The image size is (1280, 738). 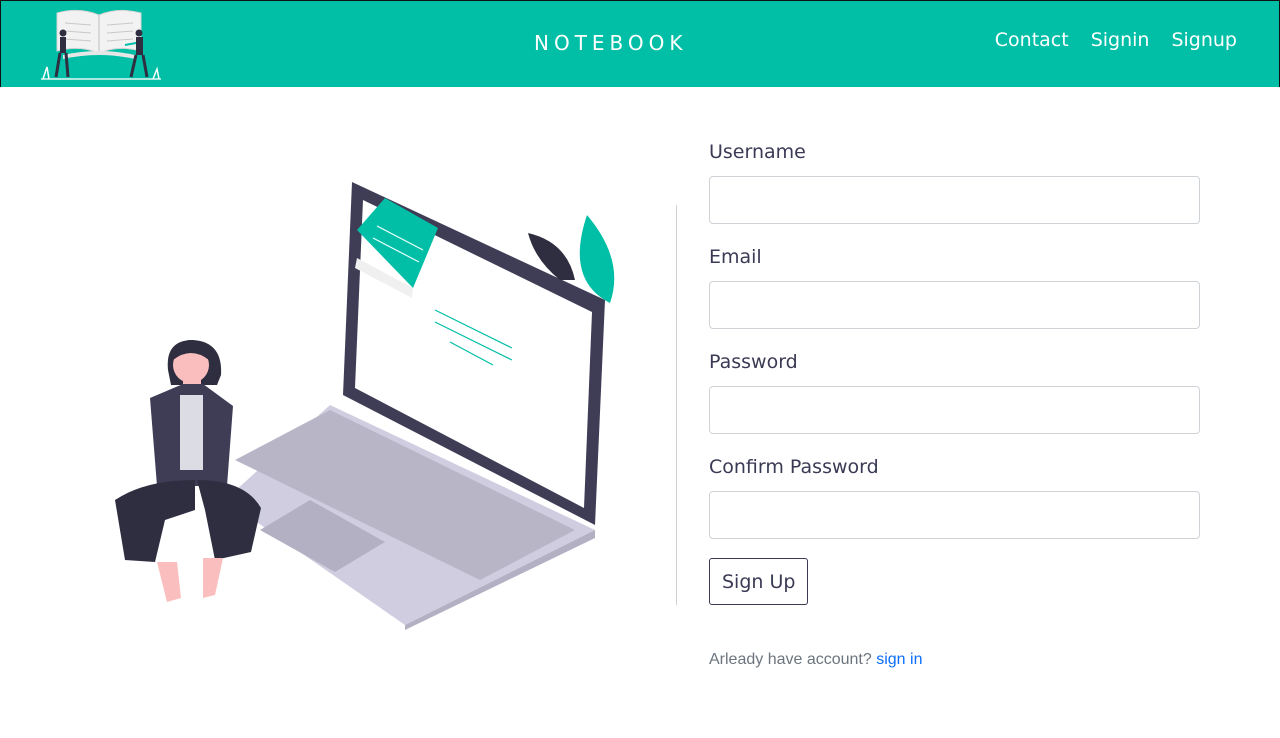 I want to click on navbar: NOTEBOOK Contact Signin Signup, so click(x=640, y=43).